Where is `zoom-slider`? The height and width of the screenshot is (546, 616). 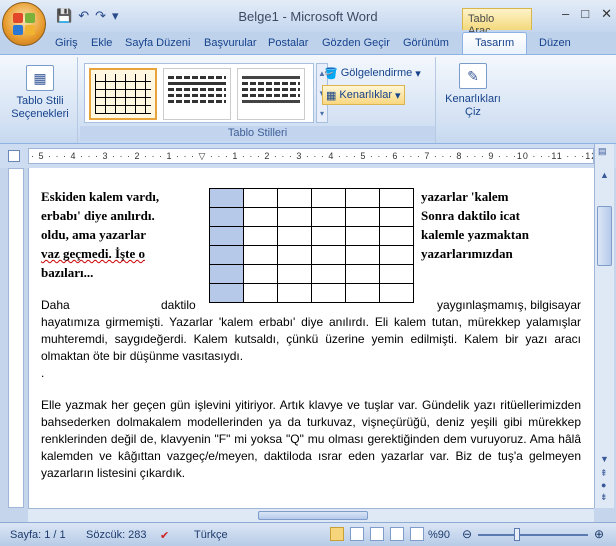 zoom-slider is located at coordinates (533, 535).